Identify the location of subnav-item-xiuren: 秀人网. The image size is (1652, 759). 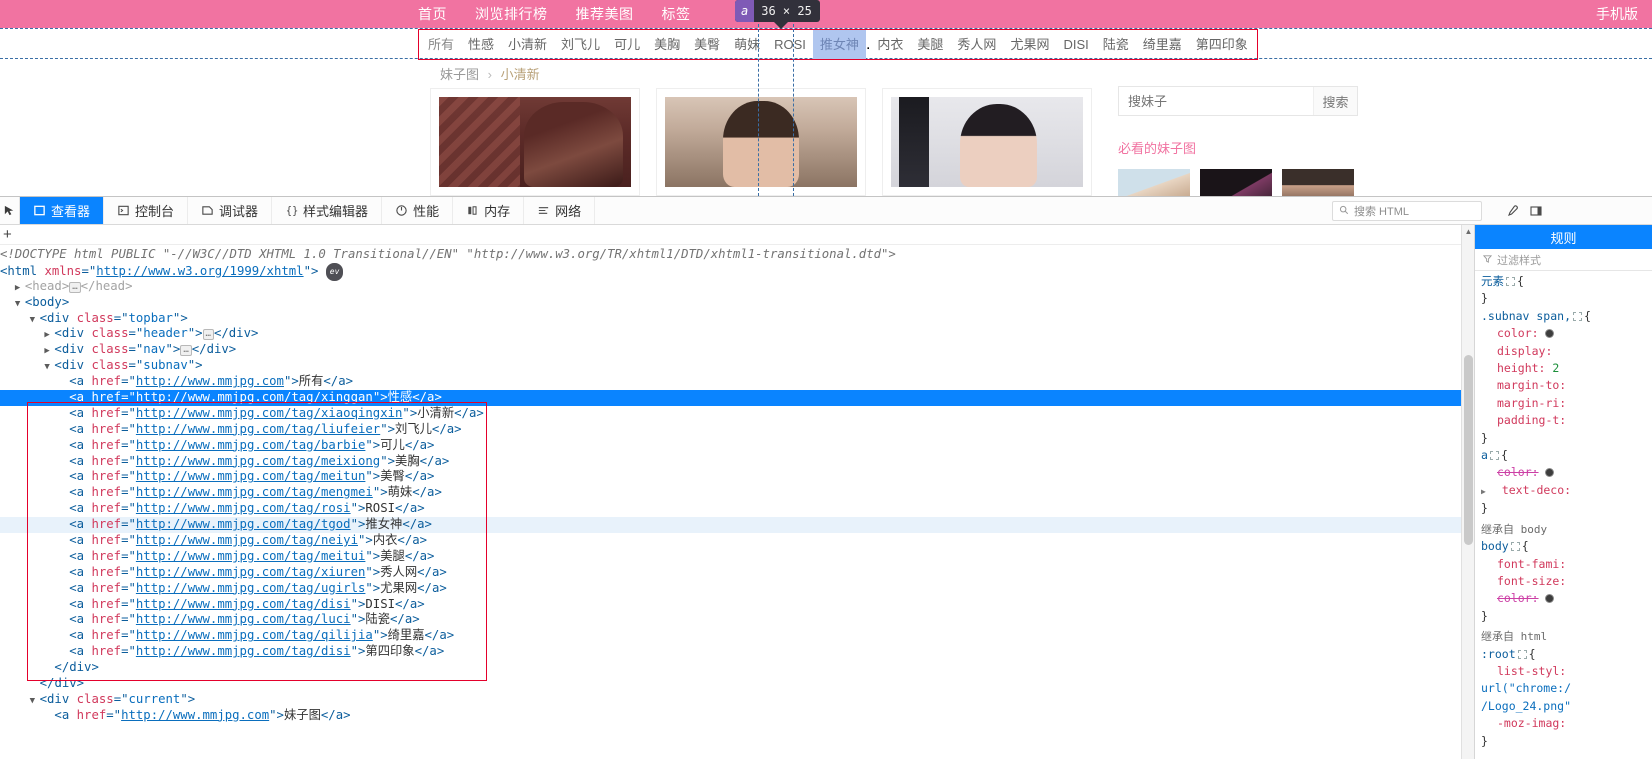
(976, 44).